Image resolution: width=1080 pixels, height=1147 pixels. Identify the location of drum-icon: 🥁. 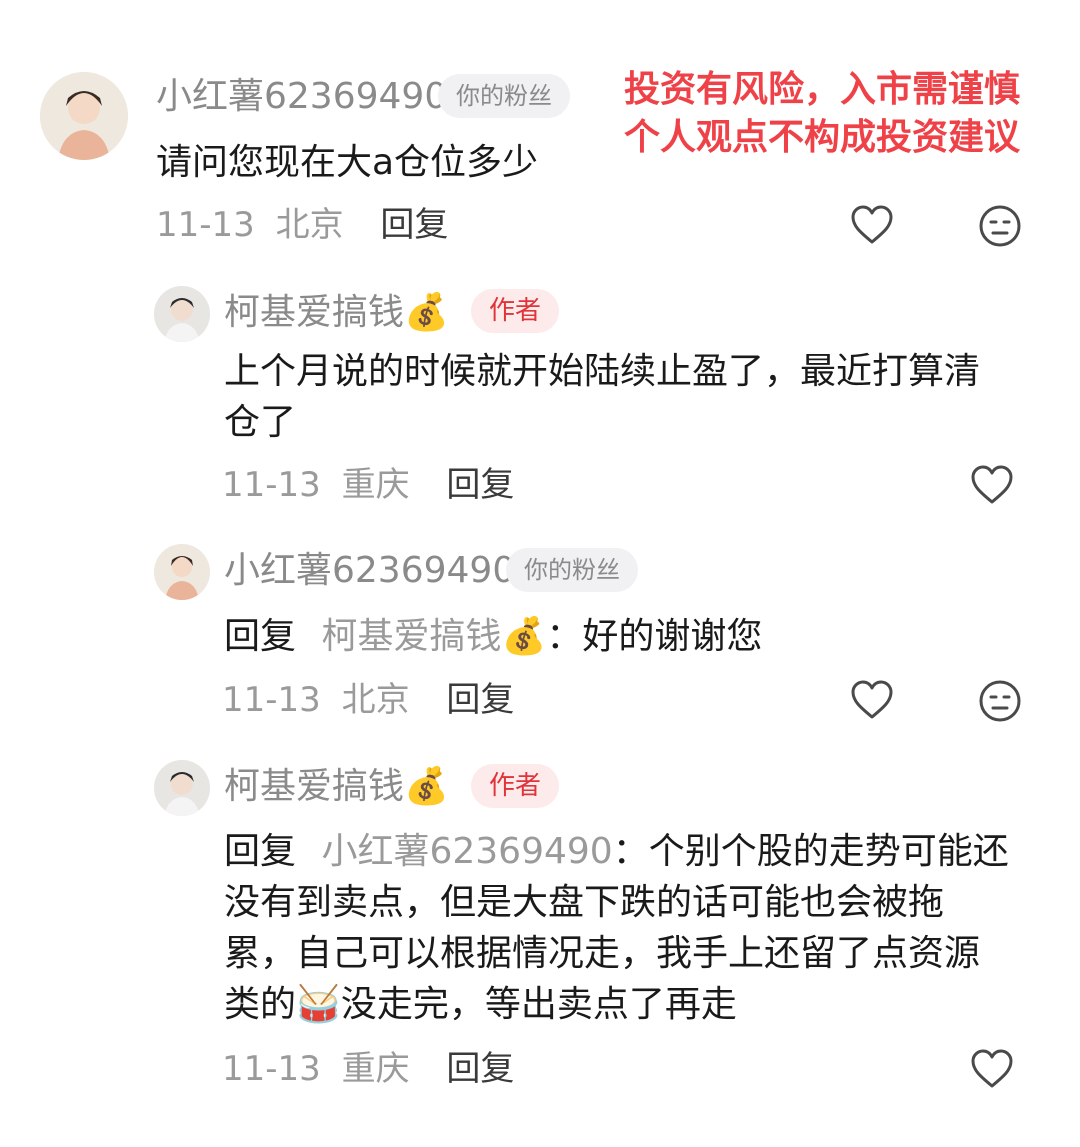
(318, 1004).